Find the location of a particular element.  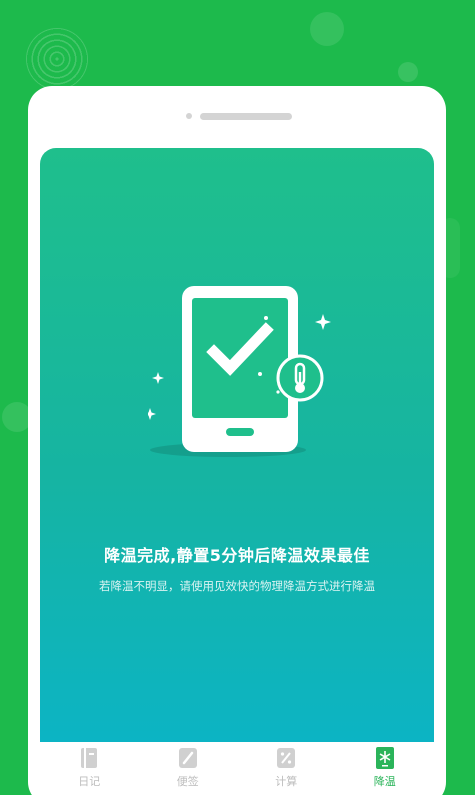

tab-label: 计算 is located at coordinates (286, 781).